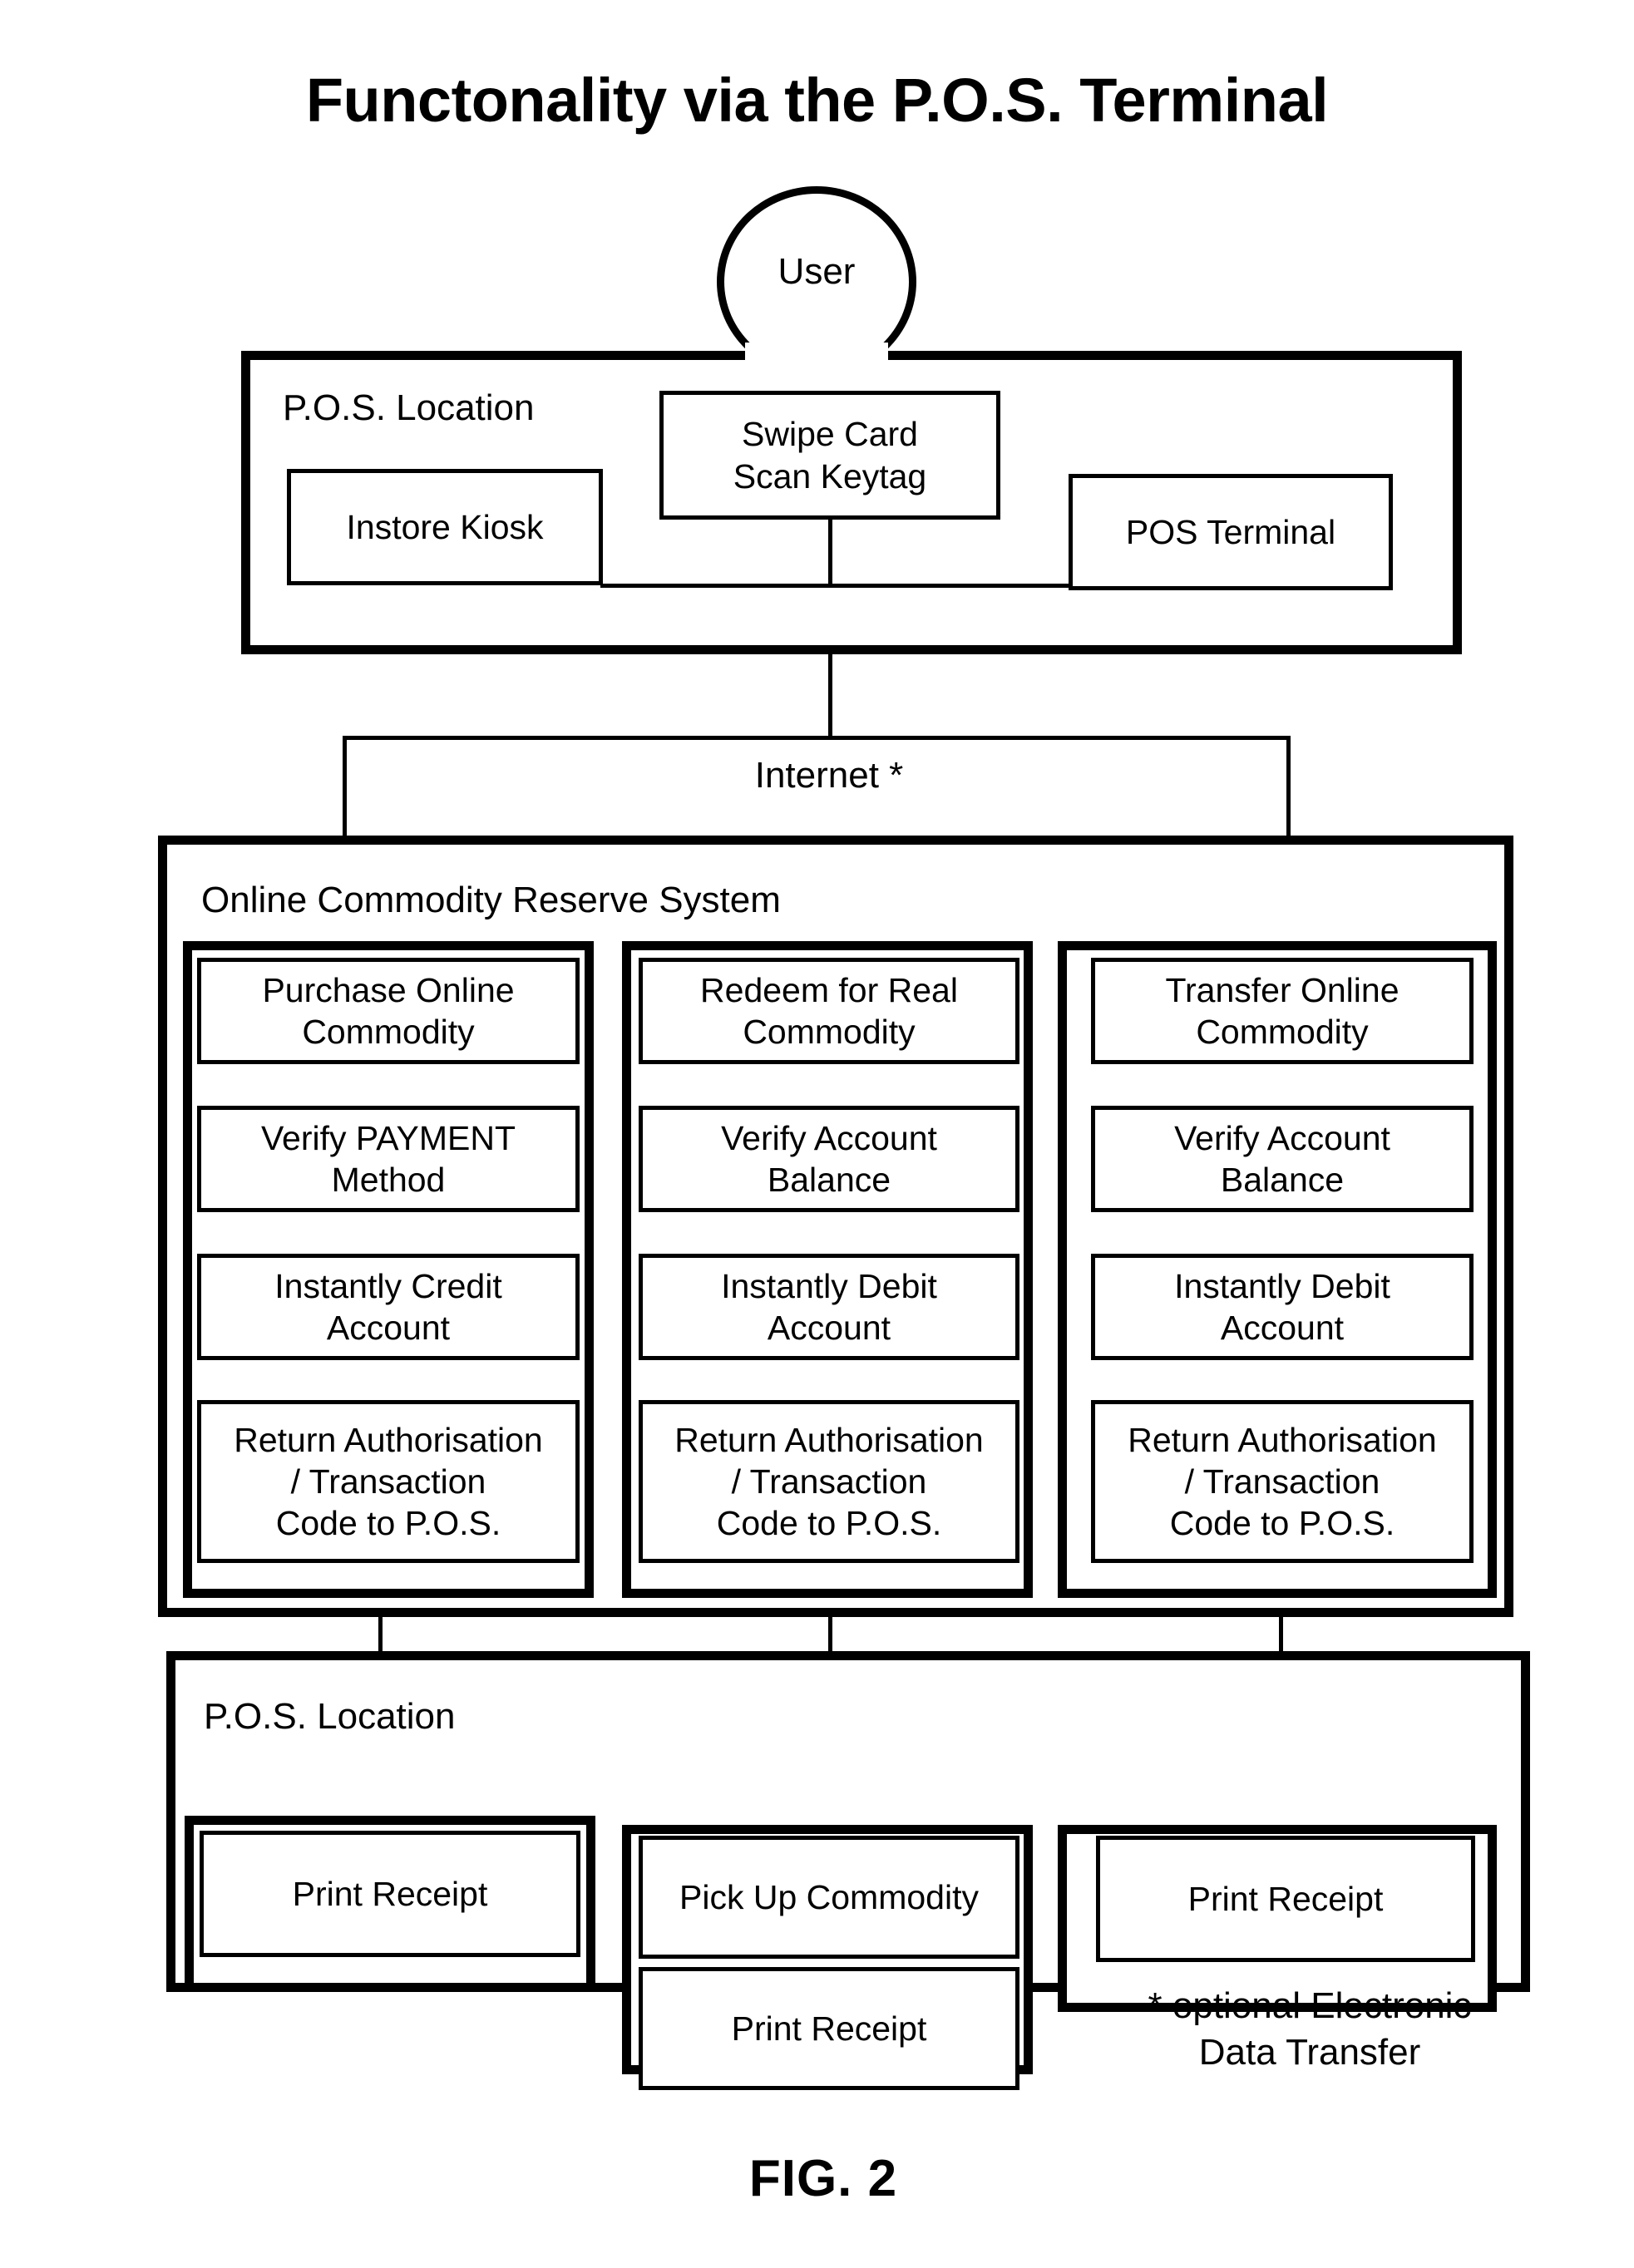 This screenshot has width=1634, height=2268. I want to click on swipe-to-bus-connector, so click(830, 552).